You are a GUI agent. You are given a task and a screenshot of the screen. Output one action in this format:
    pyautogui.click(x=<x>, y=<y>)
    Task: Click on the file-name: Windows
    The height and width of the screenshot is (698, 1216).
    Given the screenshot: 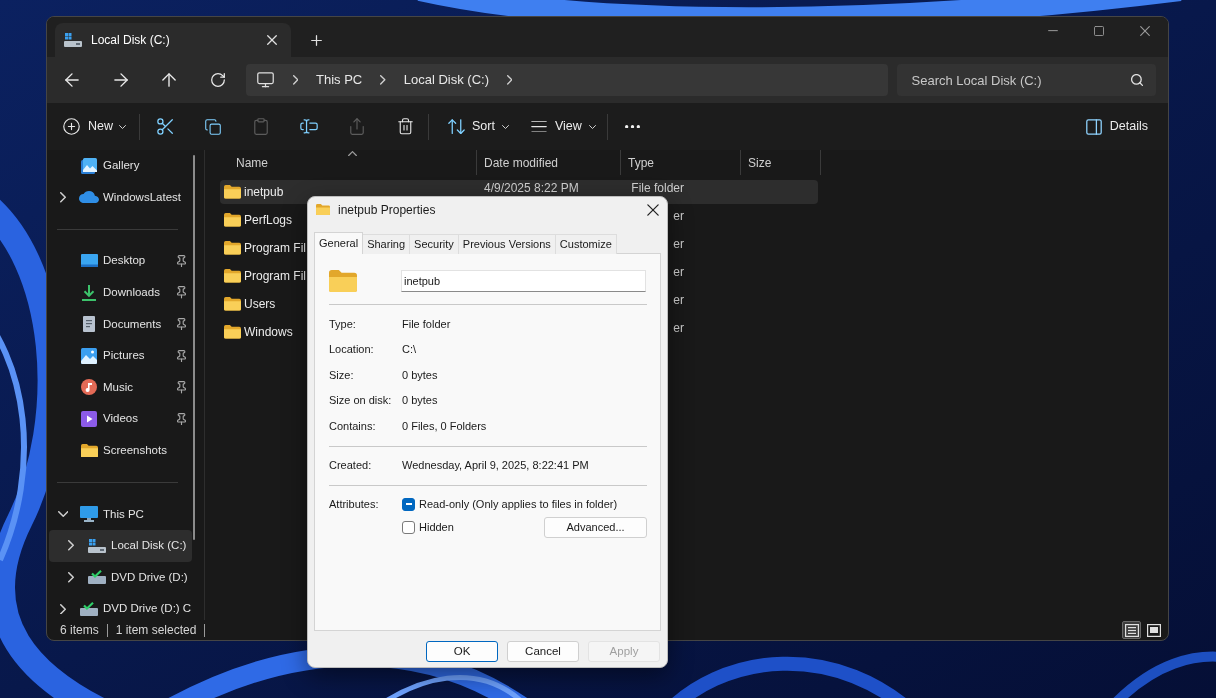 What is the action you would take?
    pyautogui.click(x=268, y=332)
    